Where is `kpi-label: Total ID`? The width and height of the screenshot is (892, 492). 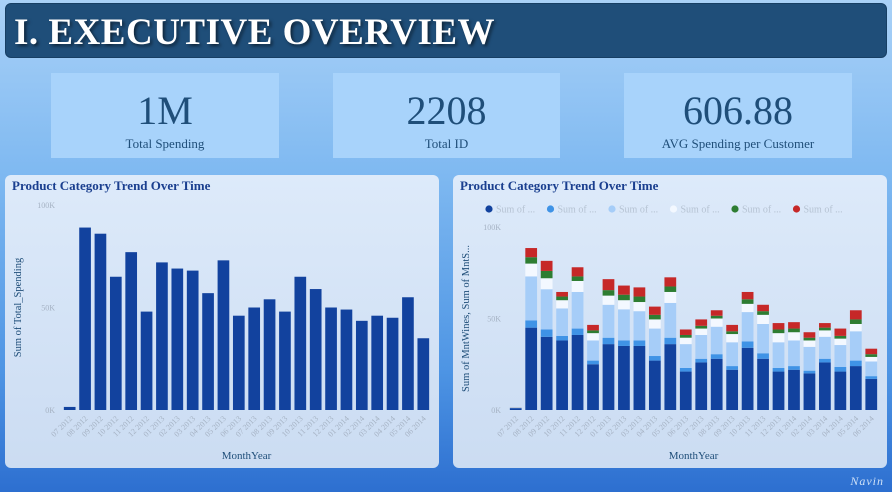 kpi-label: Total ID is located at coordinates (446, 143).